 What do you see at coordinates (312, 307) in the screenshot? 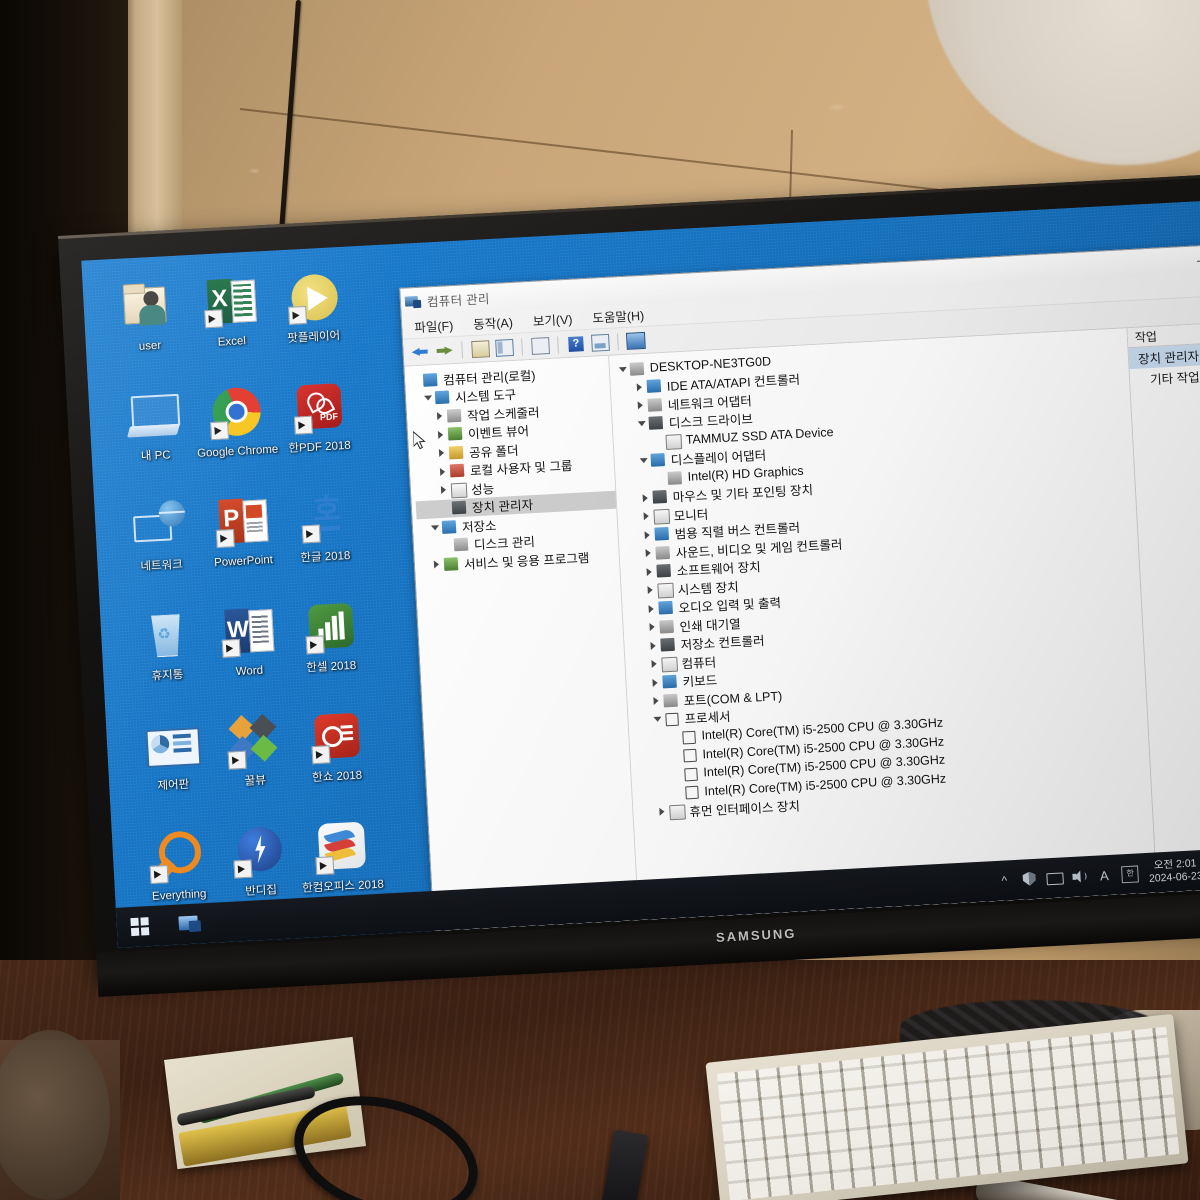
I see `desktop-icon-potplayer: 팟플레이어` at bounding box center [312, 307].